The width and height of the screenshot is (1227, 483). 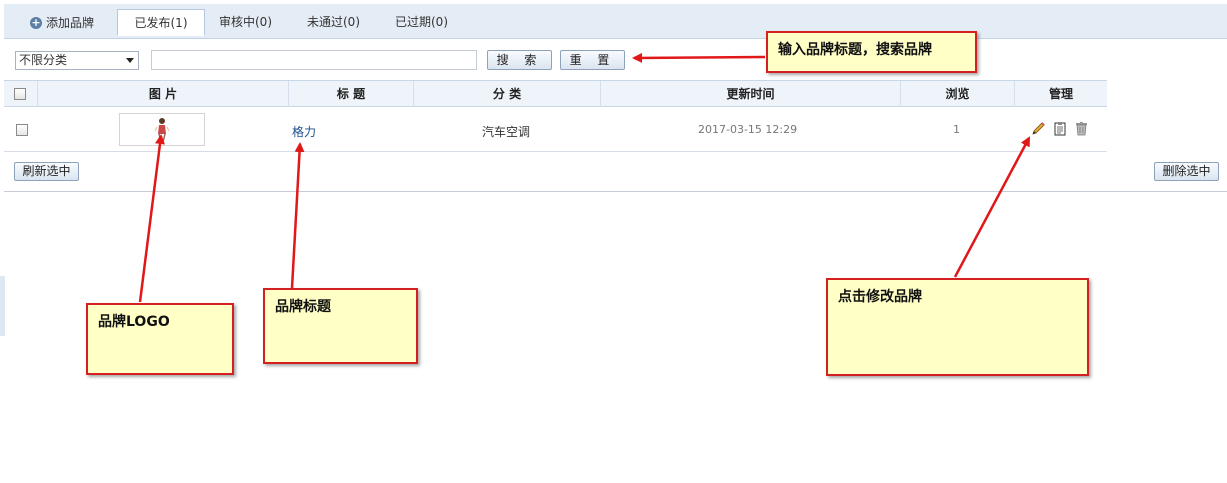 What do you see at coordinates (160, 339) in the screenshot?
I see `logo-annotation: 品牌LOGO` at bounding box center [160, 339].